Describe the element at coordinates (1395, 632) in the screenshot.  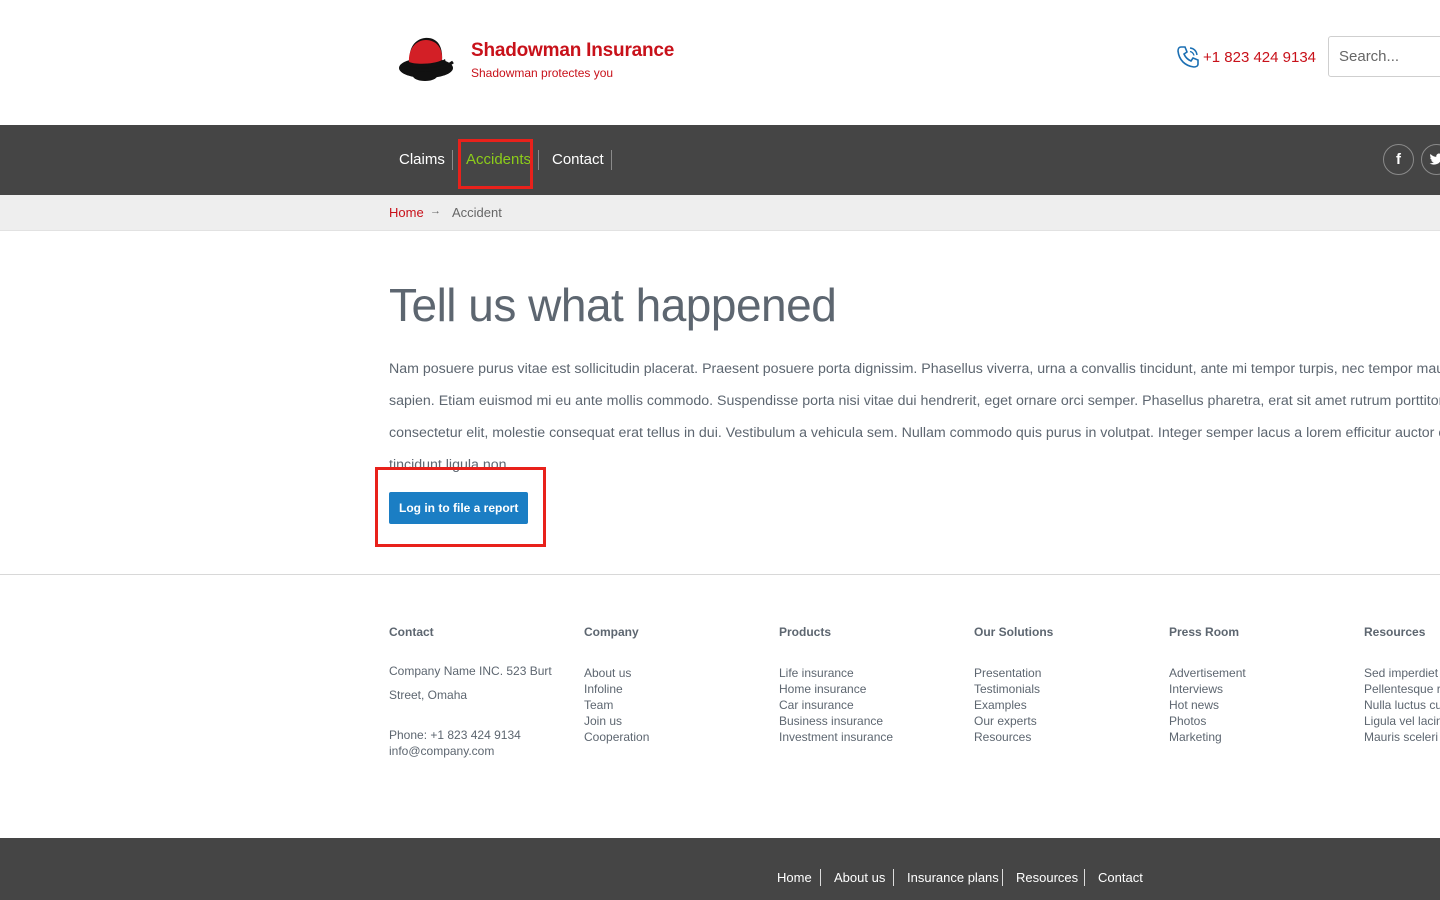
I see `footer-heading-resources: Resources` at that location.